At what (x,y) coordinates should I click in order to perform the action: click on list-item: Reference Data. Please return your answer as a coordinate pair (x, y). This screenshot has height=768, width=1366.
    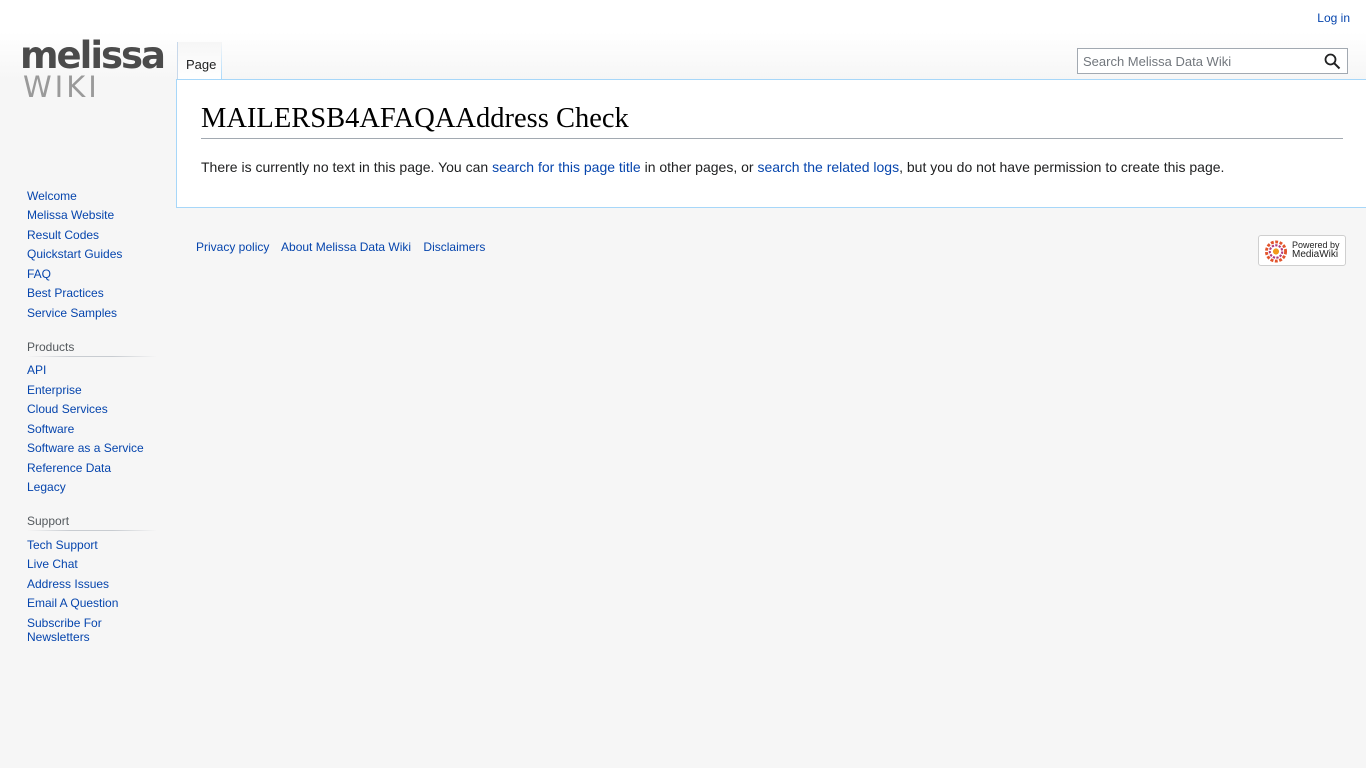
    Looking at the image, I should click on (92, 468).